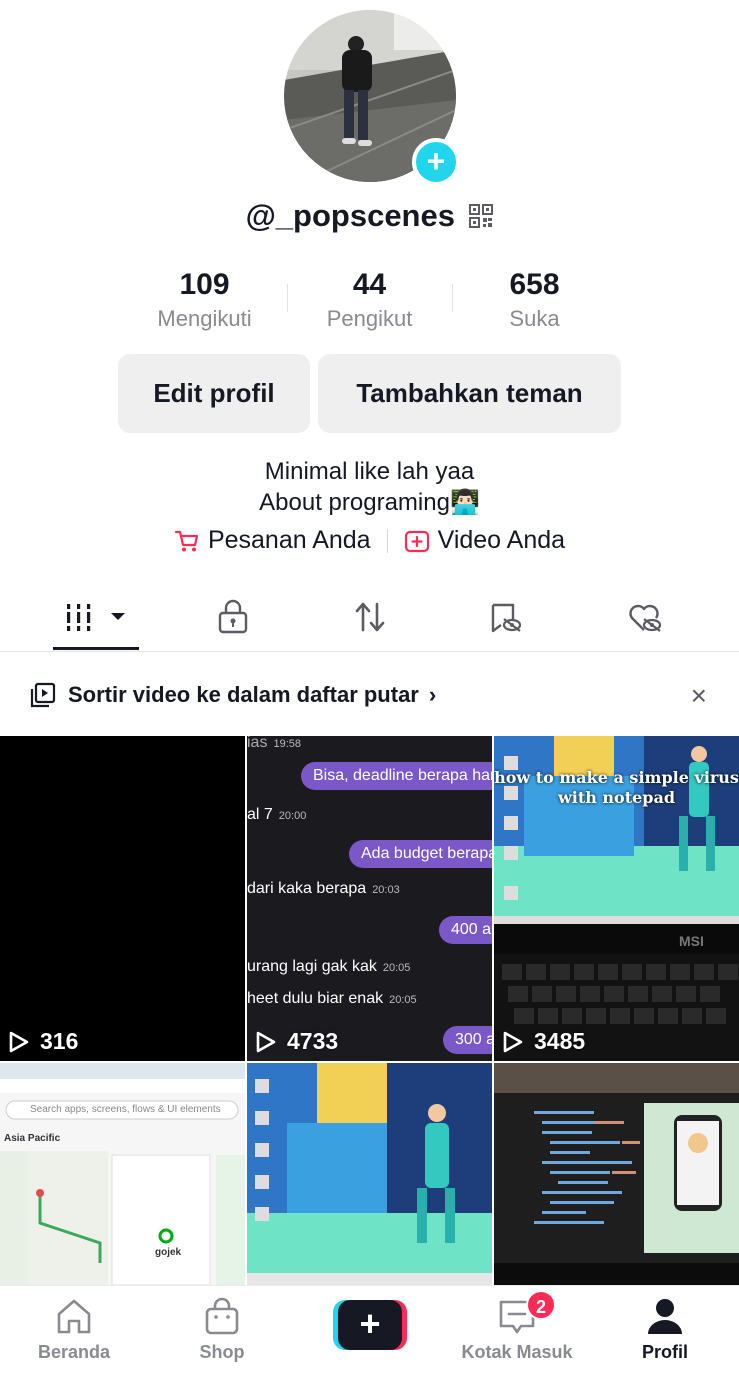 The image size is (739, 1375). Describe the element at coordinates (396, 776) in the screenshot. I see `chat-bubble: Bisa, deadline berapa har` at that location.